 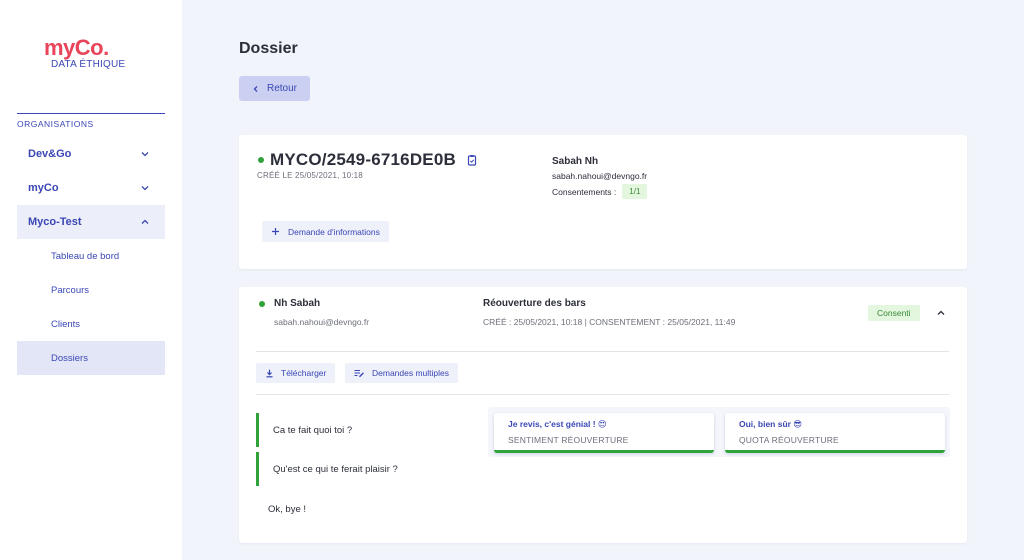 What do you see at coordinates (894, 313) in the screenshot?
I see `status-badge: Consenti` at bounding box center [894, 313].